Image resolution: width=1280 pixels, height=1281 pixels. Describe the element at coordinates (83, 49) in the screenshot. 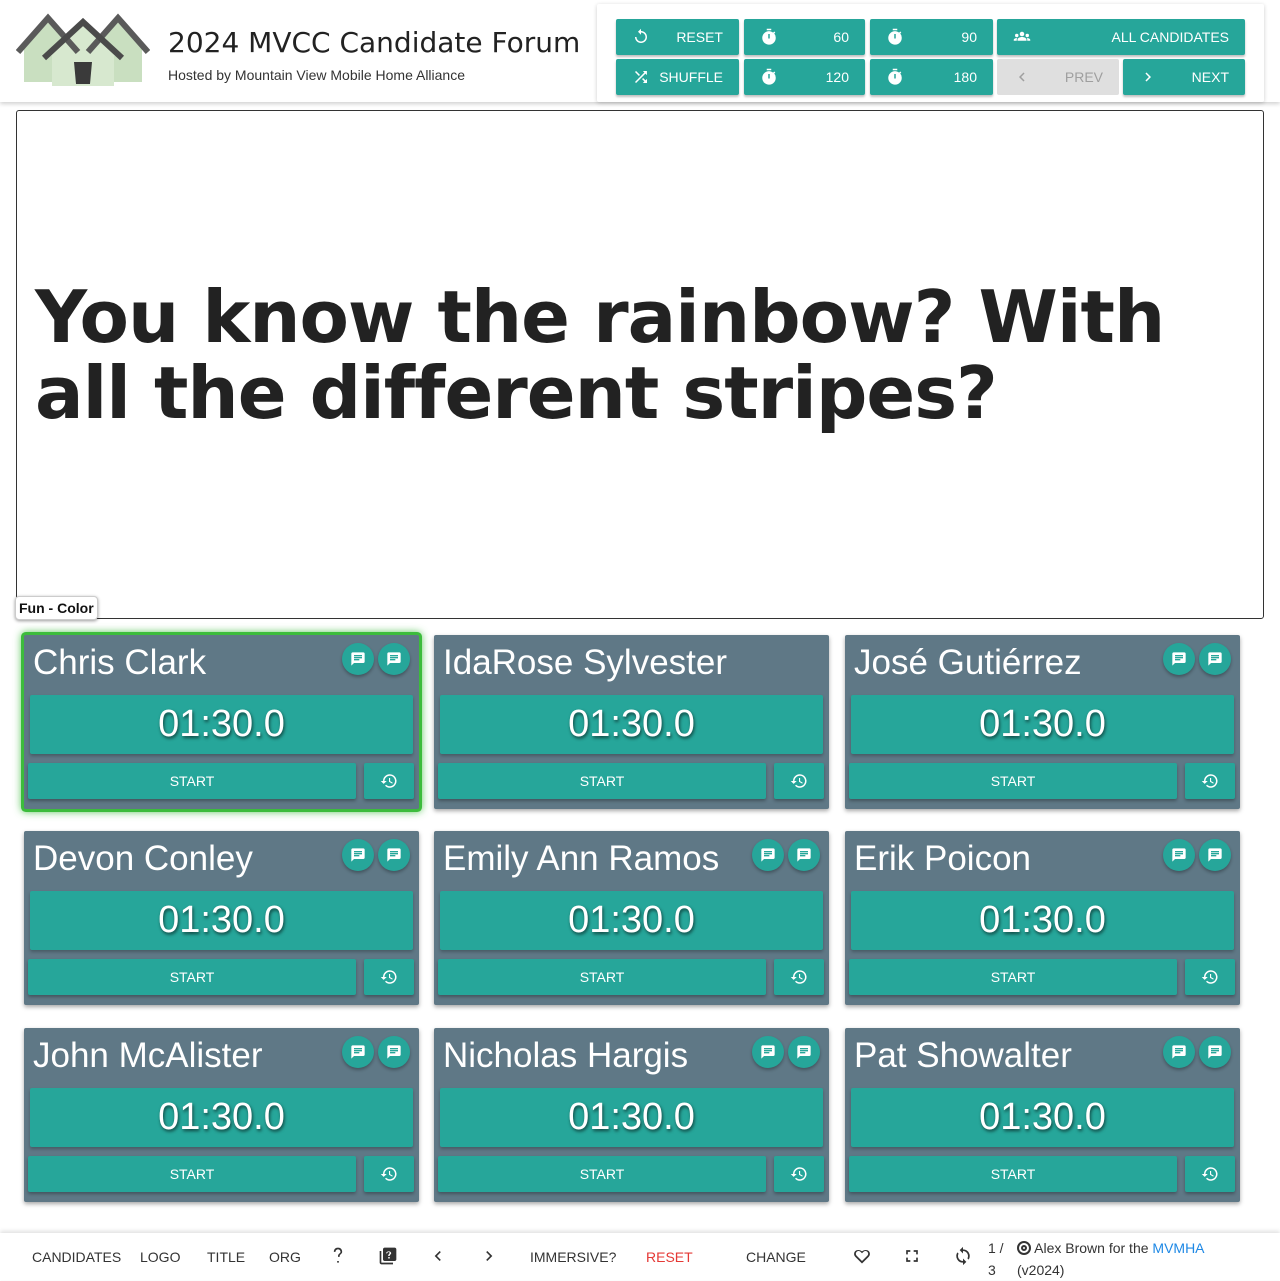

I see `houses-logo` at that location.